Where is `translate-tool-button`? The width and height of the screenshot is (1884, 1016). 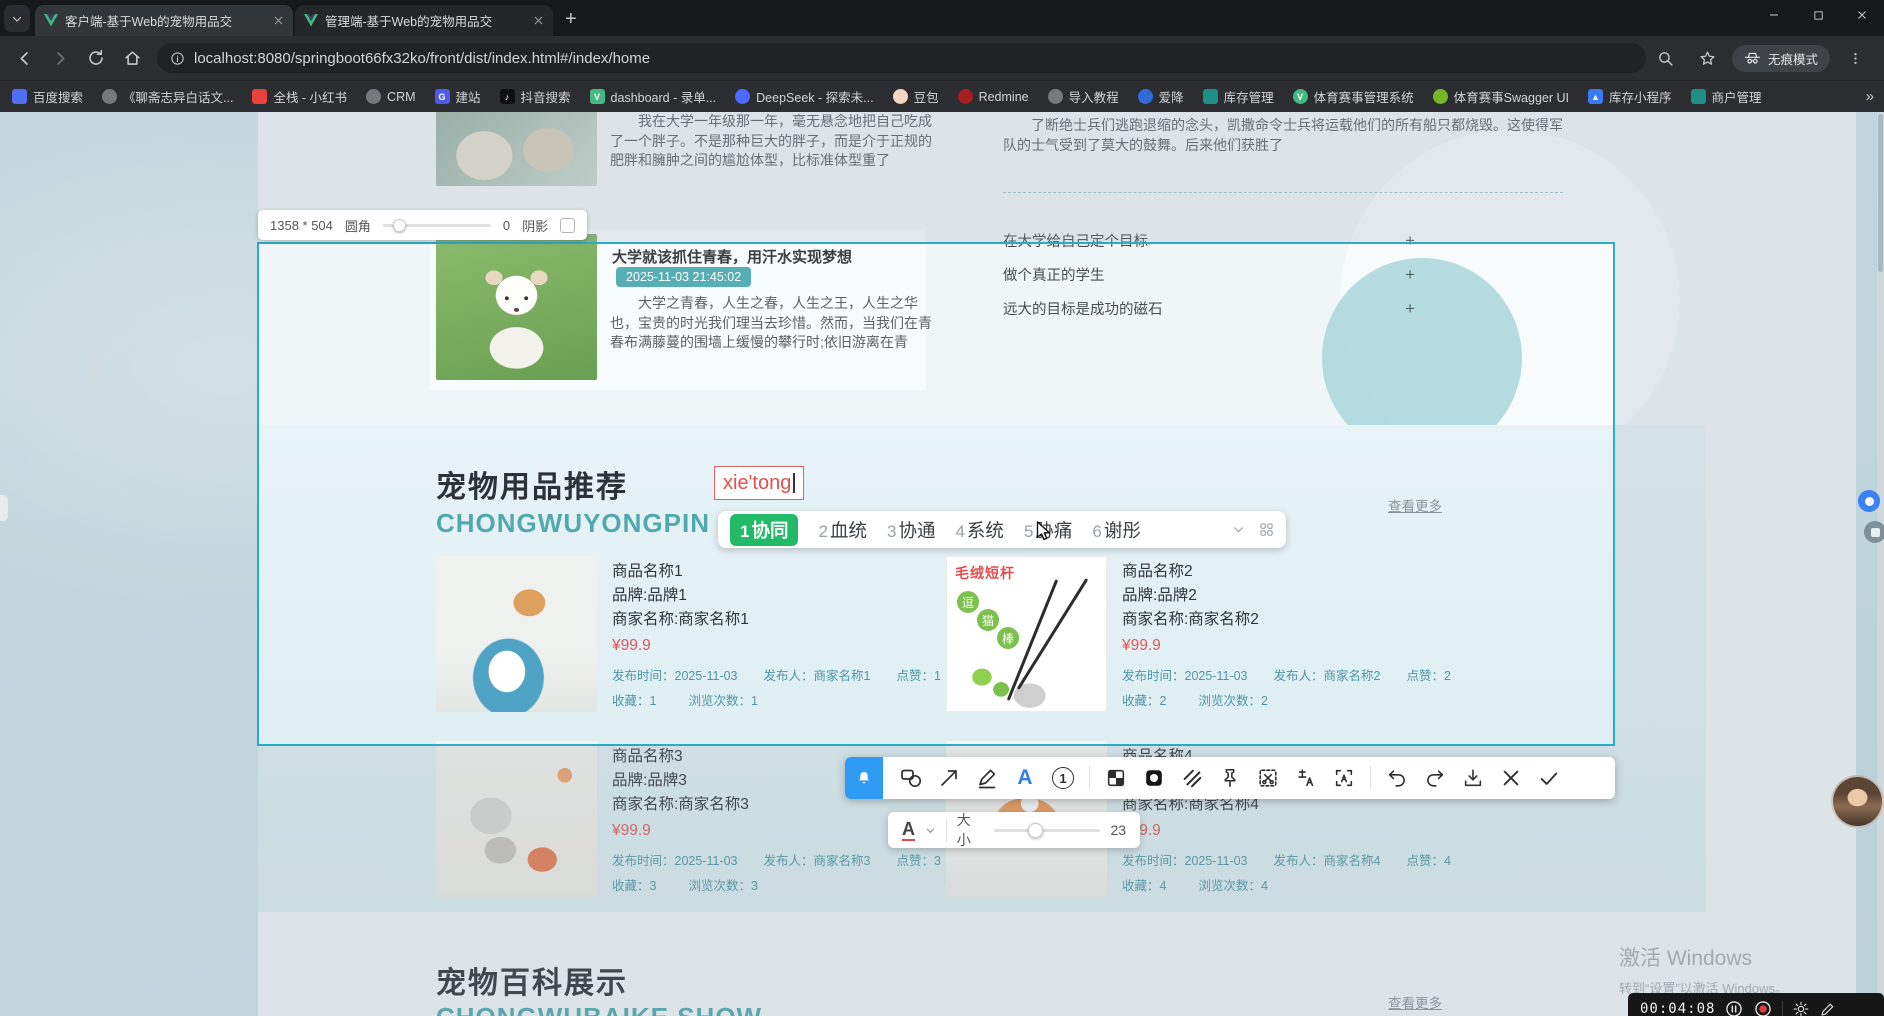 translate-tool-button is located at coordinates (1306, 778).